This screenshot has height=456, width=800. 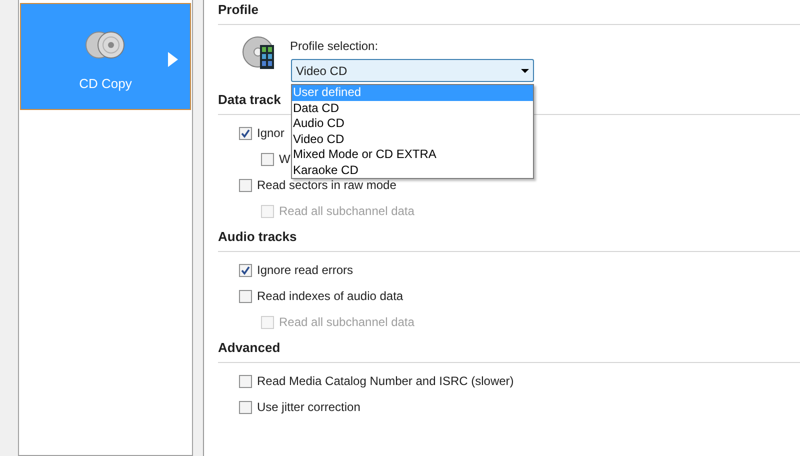 I want to click on disc-video-icon, so click(x=259, y=53).